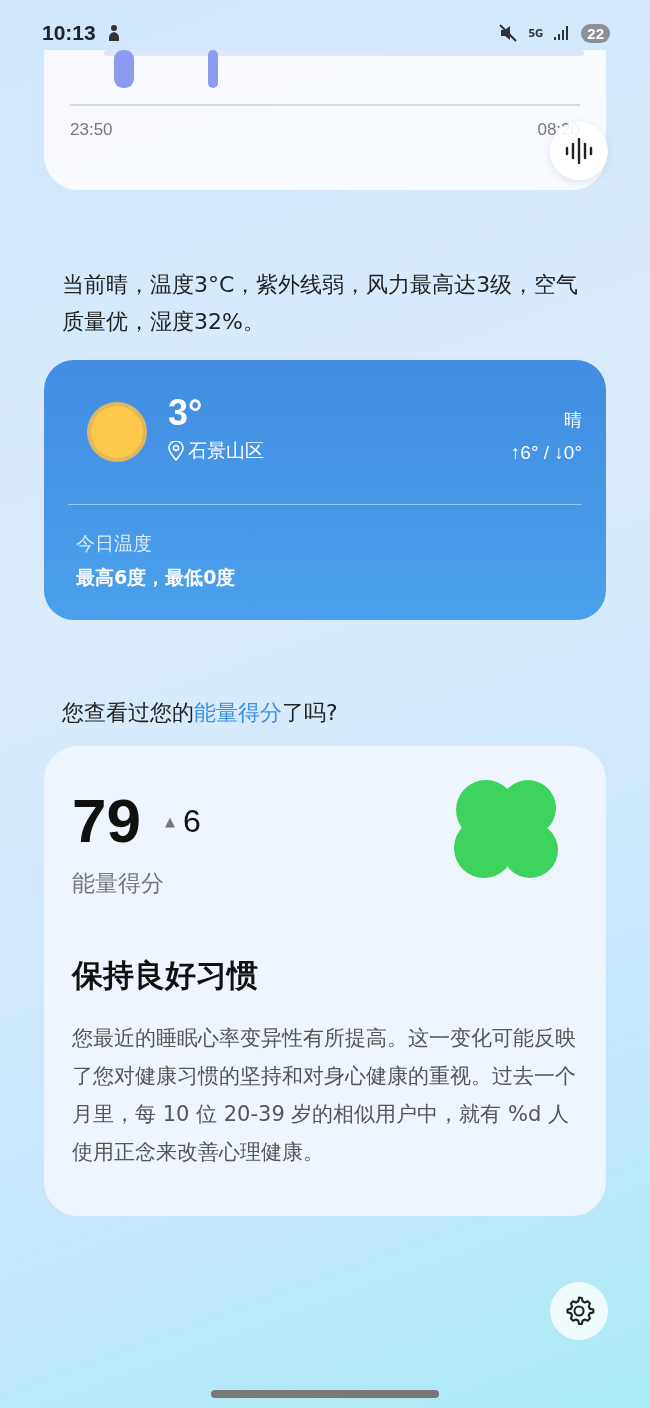  I want to click on sun-icon, so click(117, 432).